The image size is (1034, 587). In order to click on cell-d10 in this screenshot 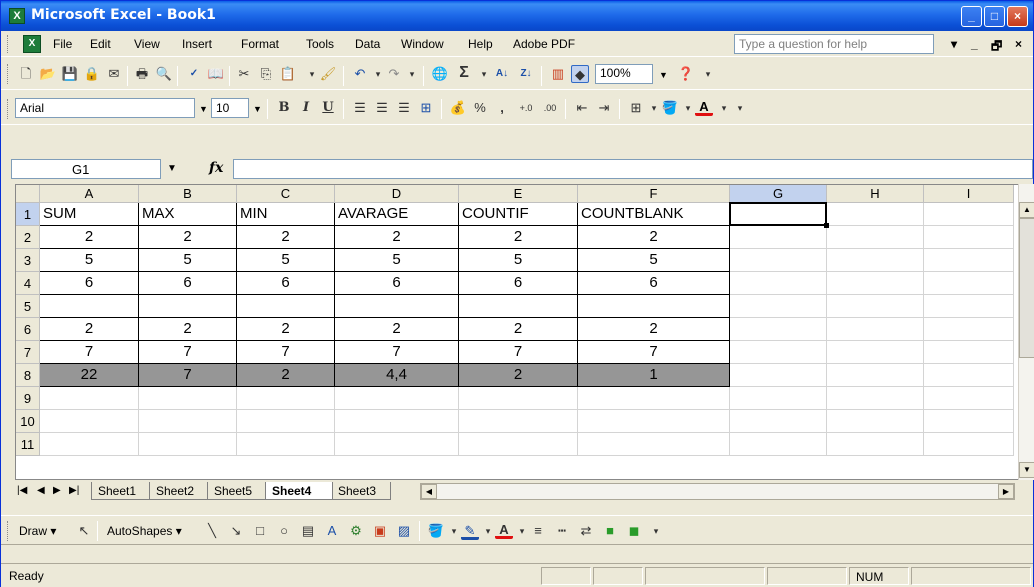, I will do `click(397, 421)`.